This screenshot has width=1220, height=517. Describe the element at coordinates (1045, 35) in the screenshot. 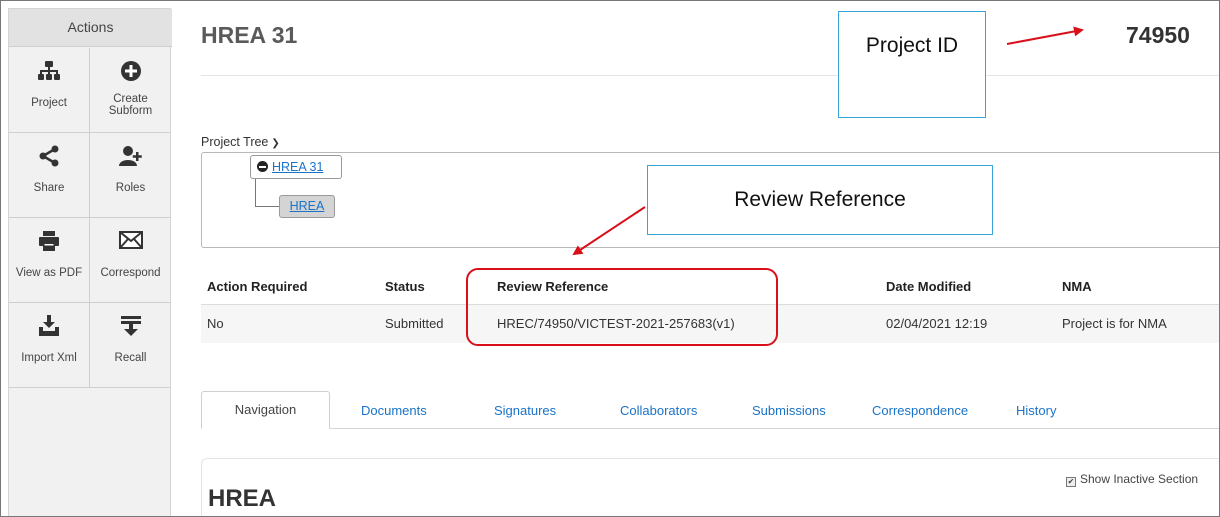

I see `project-id-arrow` at that location.